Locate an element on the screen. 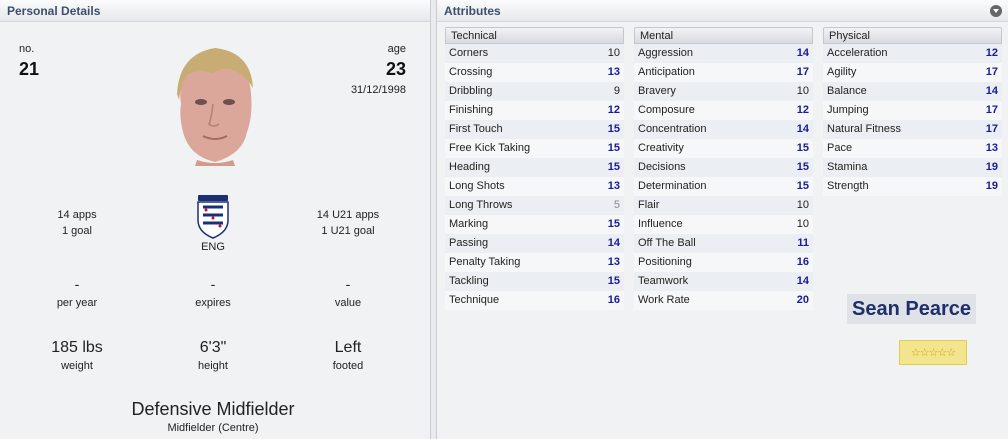 This screenshot has width=1008, height=439. attribute-row: First Touch 15 is located at coordinates (534, 129).